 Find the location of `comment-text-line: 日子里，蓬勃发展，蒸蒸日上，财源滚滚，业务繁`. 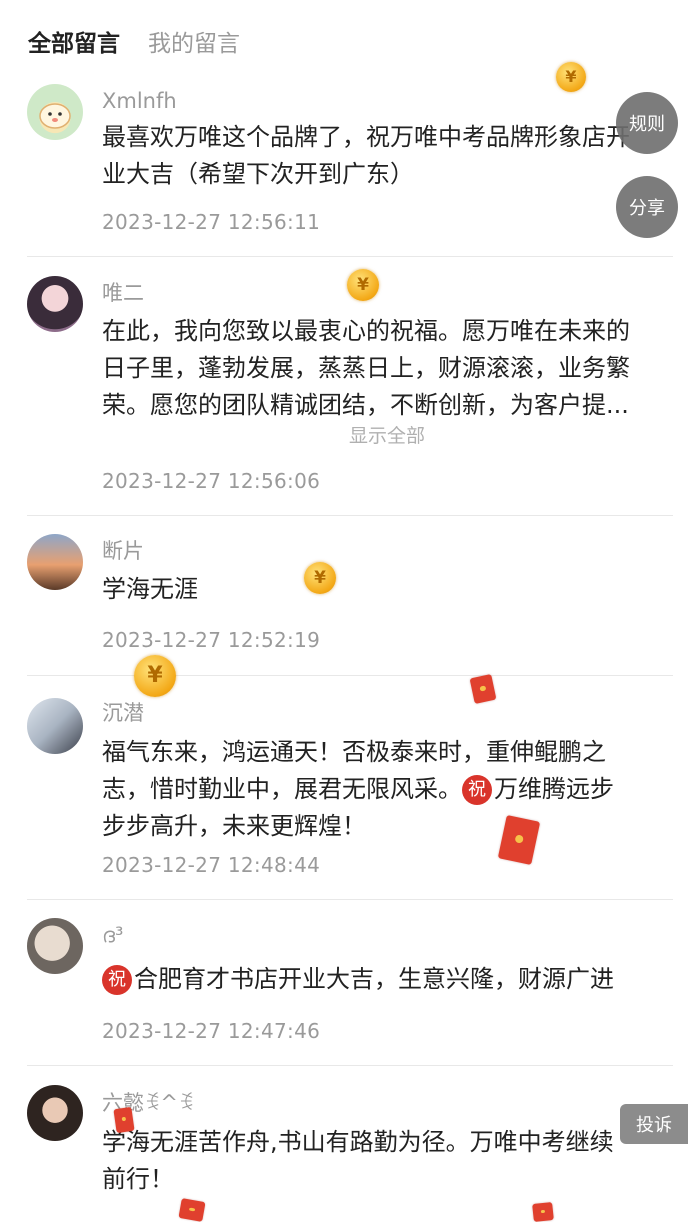

comment-text-line: 日子里，蓬勃发展，蒸蒸日上，财源滚滚，业务繁 is located at coordinates (366, 368).